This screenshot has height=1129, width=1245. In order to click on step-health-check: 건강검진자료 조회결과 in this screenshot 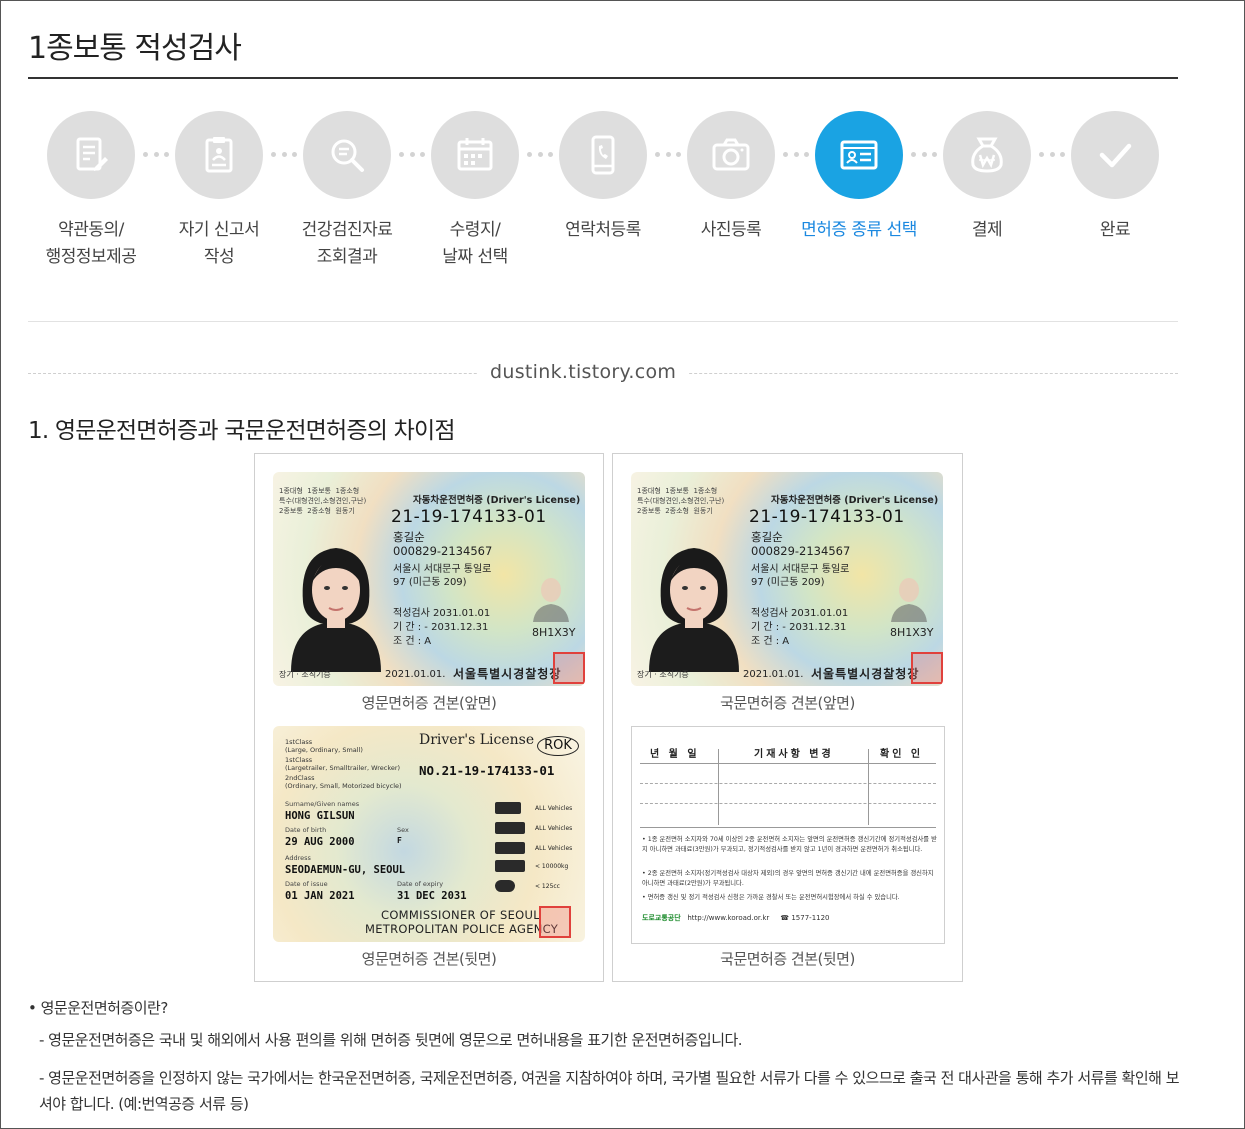, I will do `click(347, 191)`.